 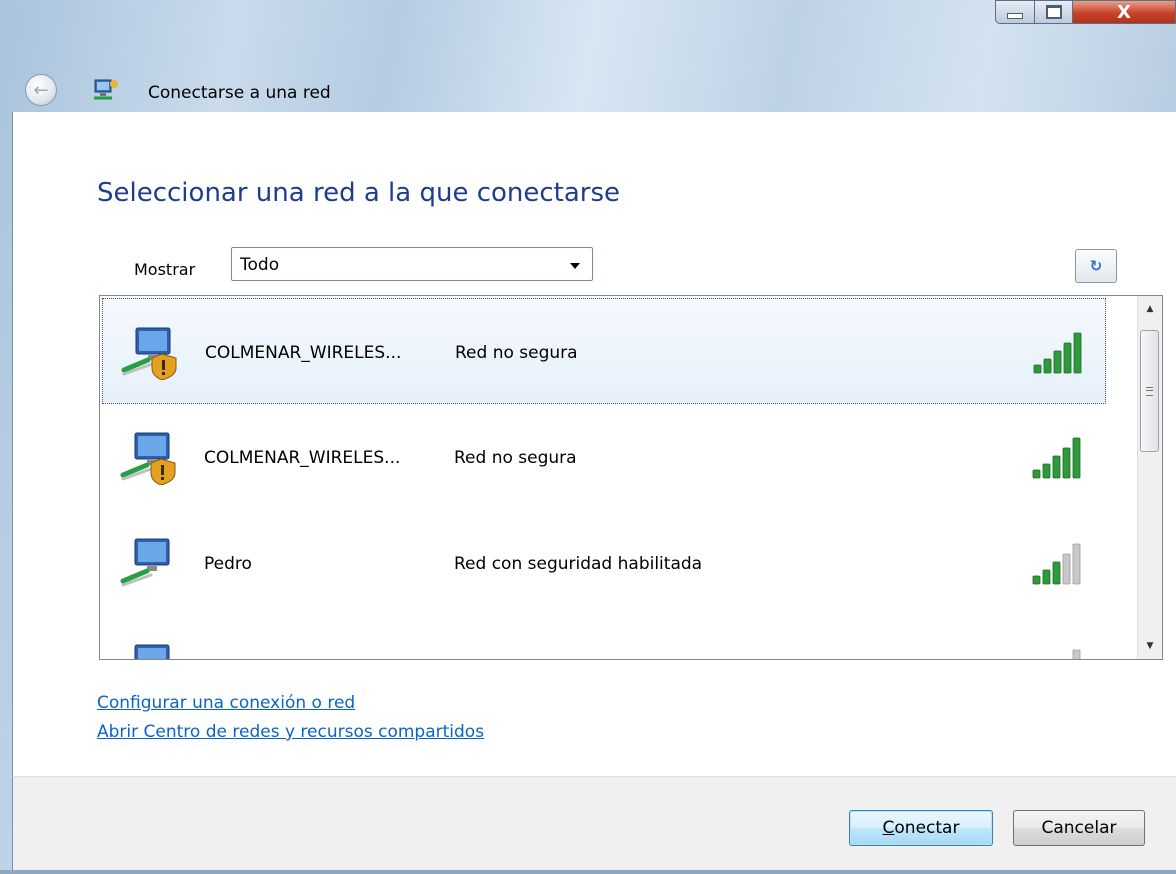 What do you see at coordinates (578, 564) in the screenshot?
I see `network-security: Red con seguridad habilitada` at bounding box center [578, 564].